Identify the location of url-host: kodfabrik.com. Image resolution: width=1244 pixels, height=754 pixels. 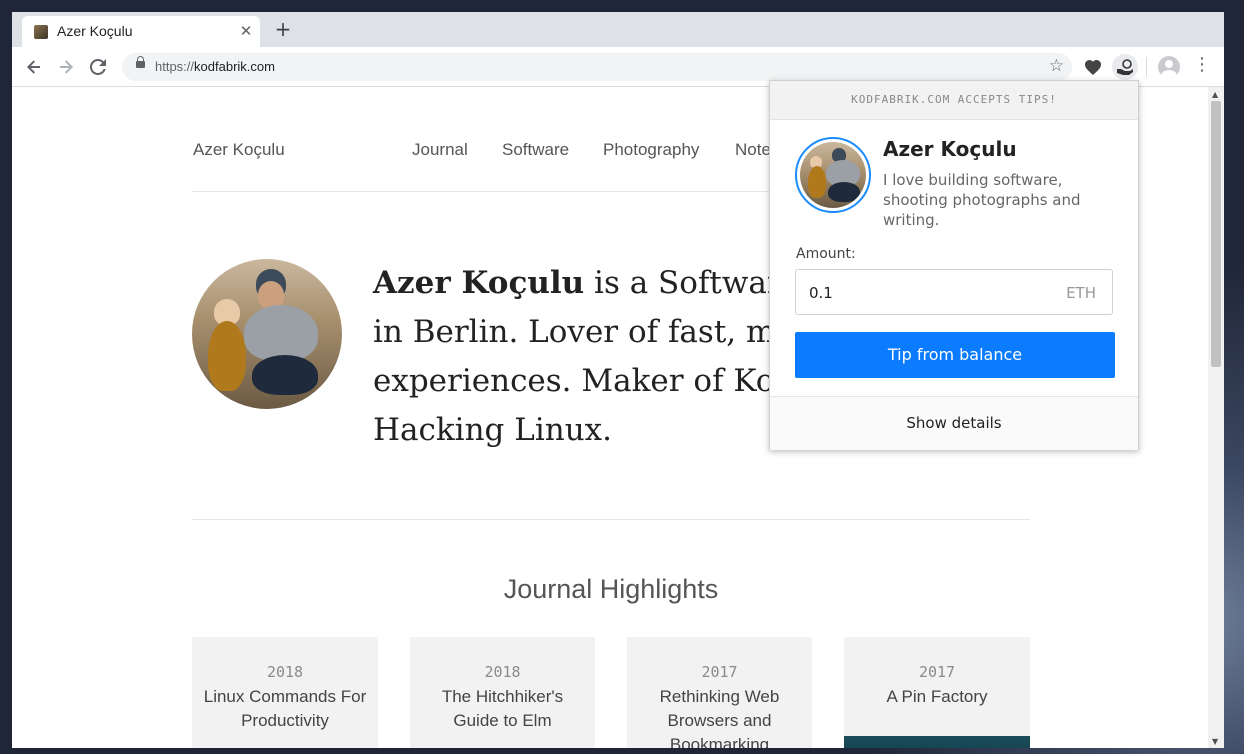
(234, 66).